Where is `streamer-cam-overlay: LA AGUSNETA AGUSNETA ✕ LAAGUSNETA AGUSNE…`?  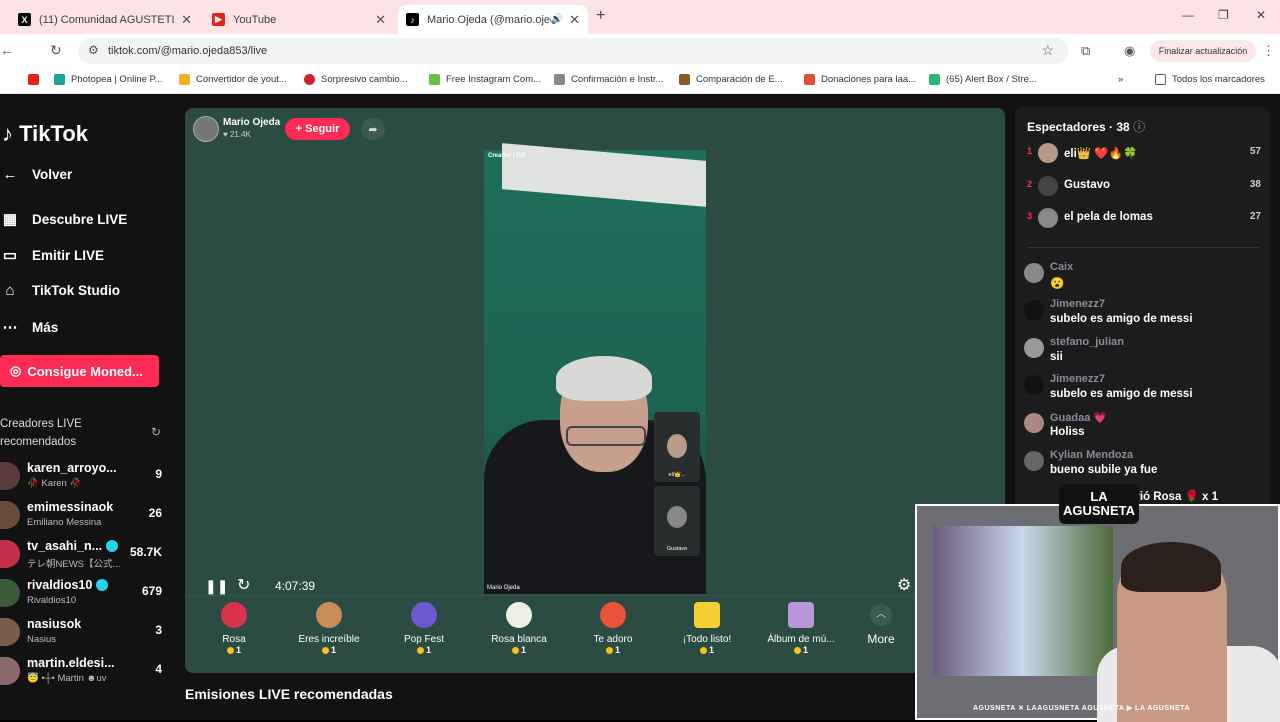 streamer-cam-overlay: LA AGUSNETA AGUSNETA ✕ LAAGUSNETA AGUSNE… is located at coordinates (1097, 603).